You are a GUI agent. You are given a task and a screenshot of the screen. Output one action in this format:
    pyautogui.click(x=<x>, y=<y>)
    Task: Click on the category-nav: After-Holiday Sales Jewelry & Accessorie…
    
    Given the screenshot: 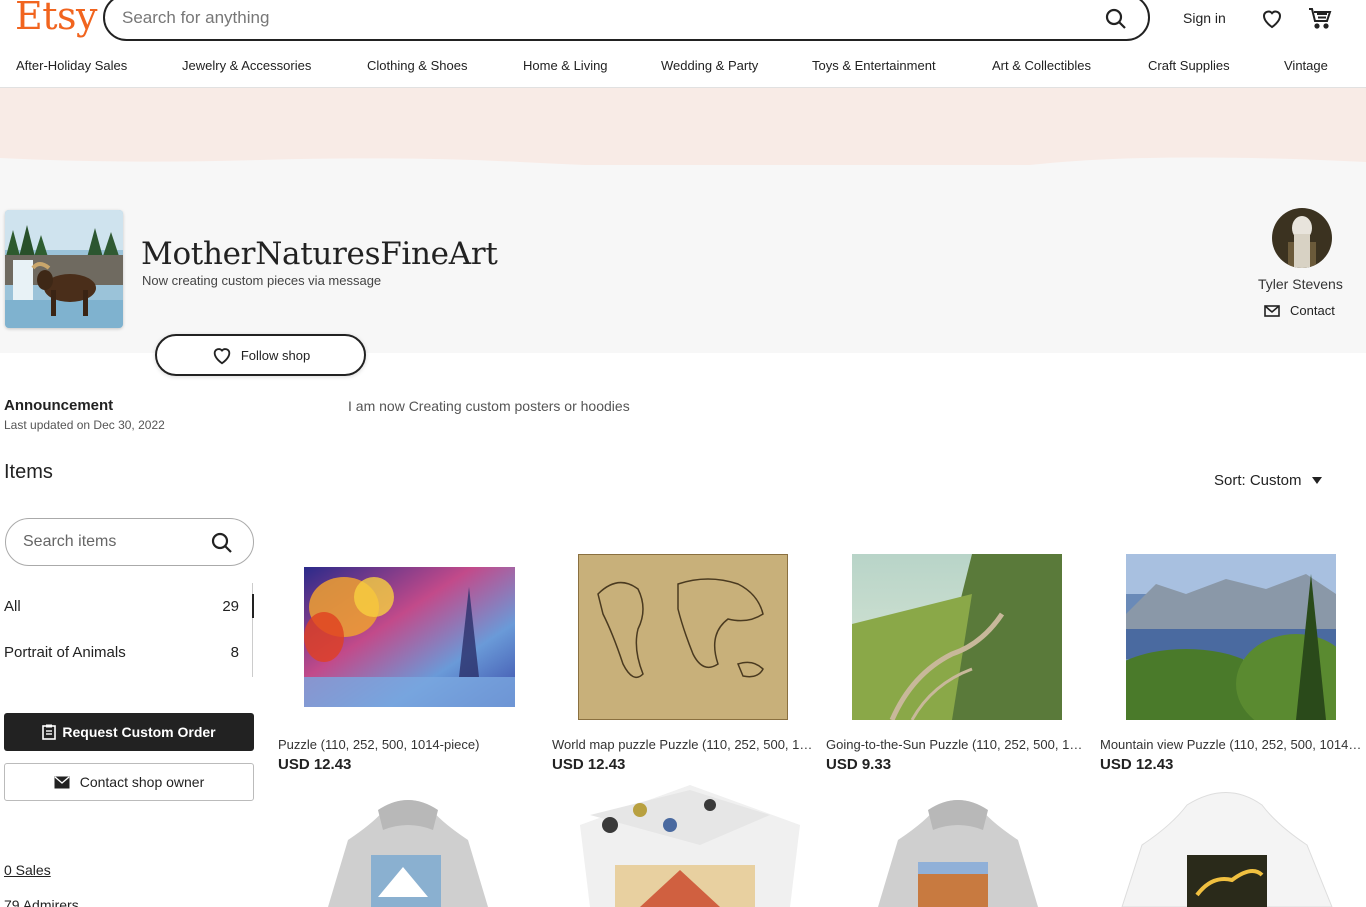 What is the action you would take?
    pyautogui.click(x=683, y=68)
    